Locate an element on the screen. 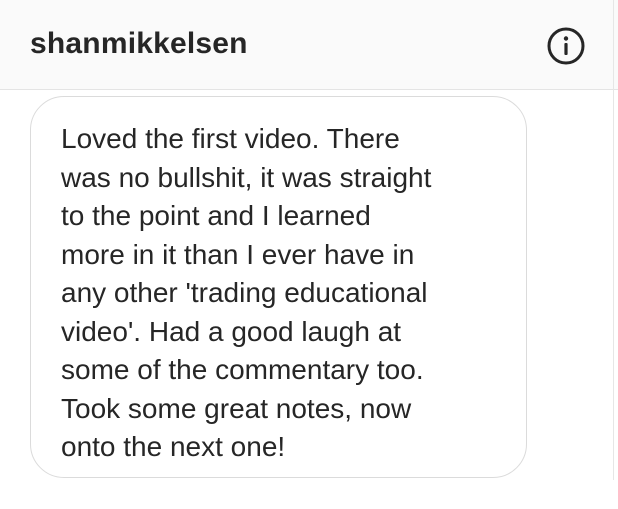 This screenshot has width=618, height=509. info-button is located at coordinates (566, 46).